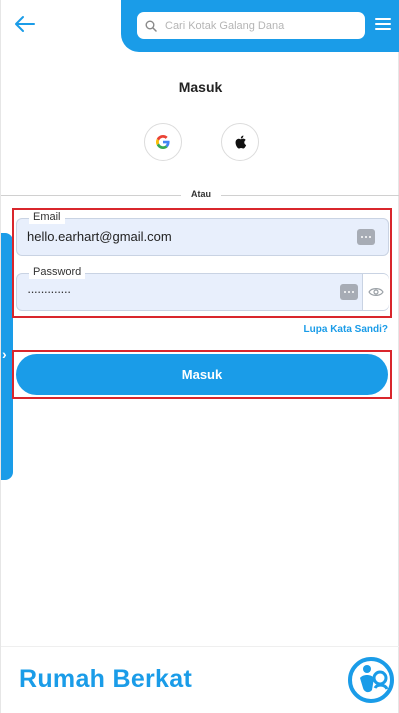  I want to click on menu-button, so click(383, 25).